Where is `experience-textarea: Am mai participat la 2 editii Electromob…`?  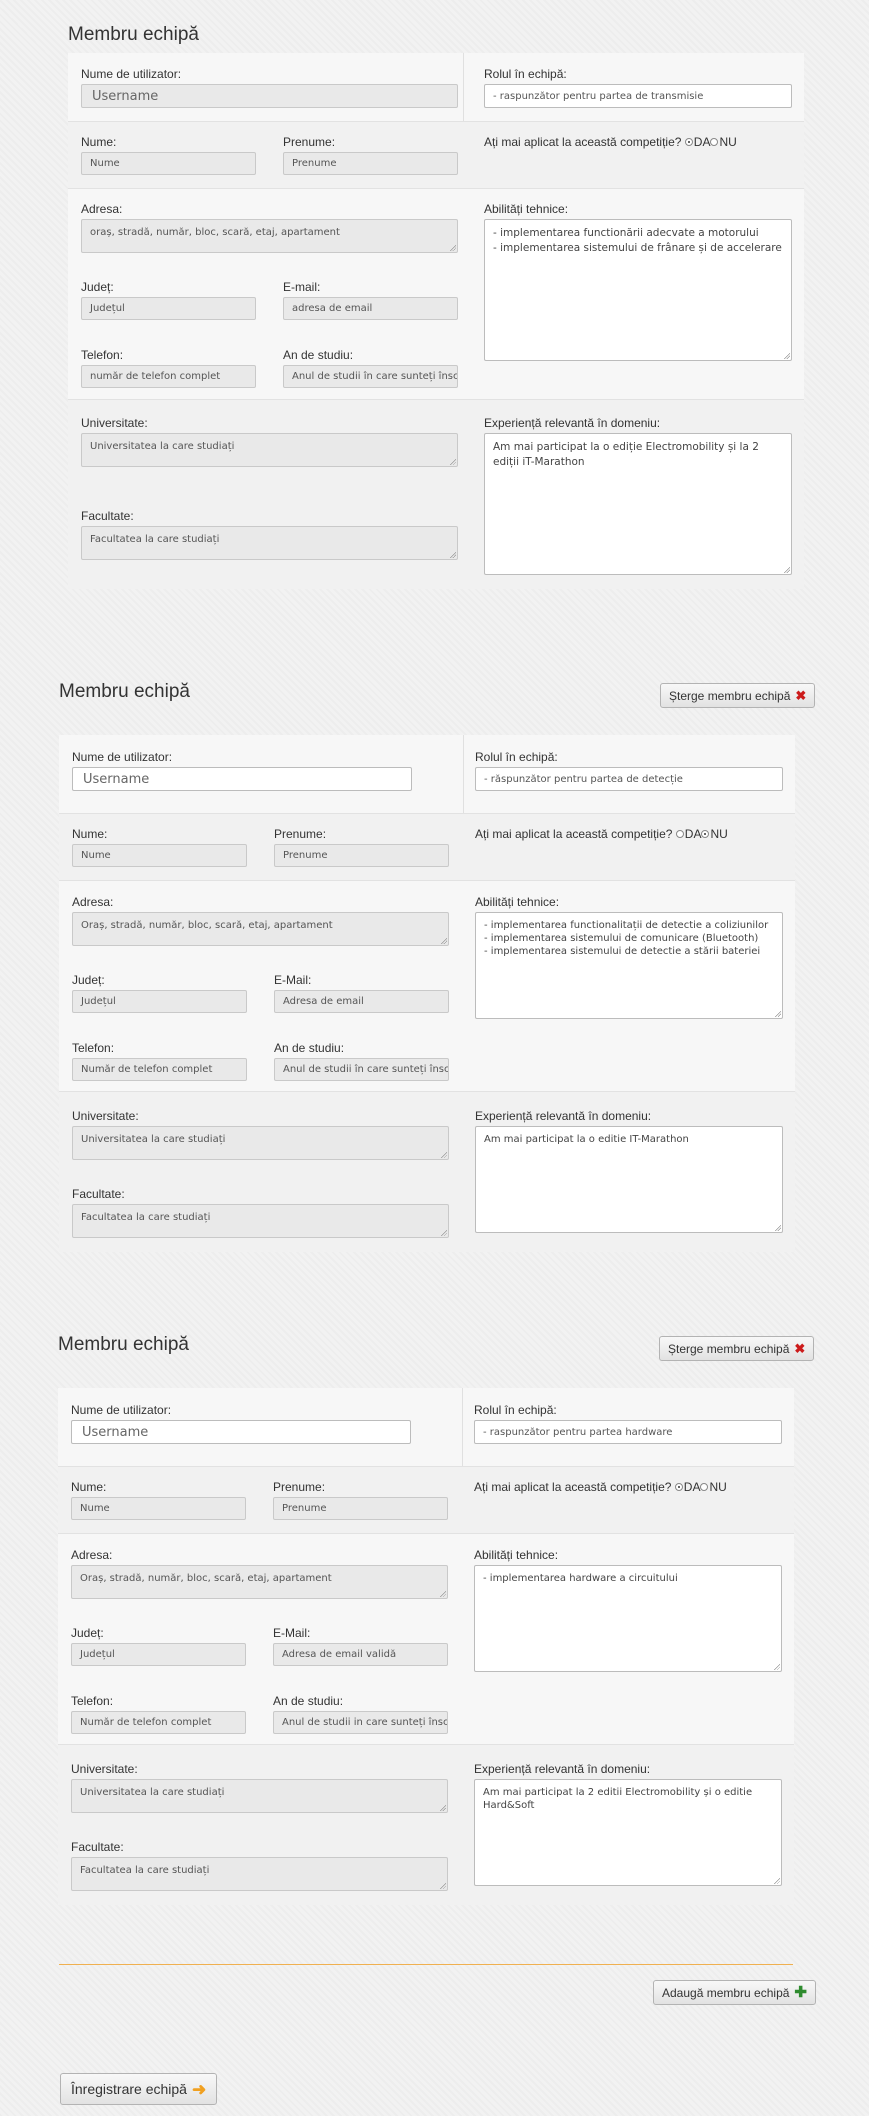
experience-textarea: Am mai participat la 2 editii Electromob… is located at coordinates (628, 1832).